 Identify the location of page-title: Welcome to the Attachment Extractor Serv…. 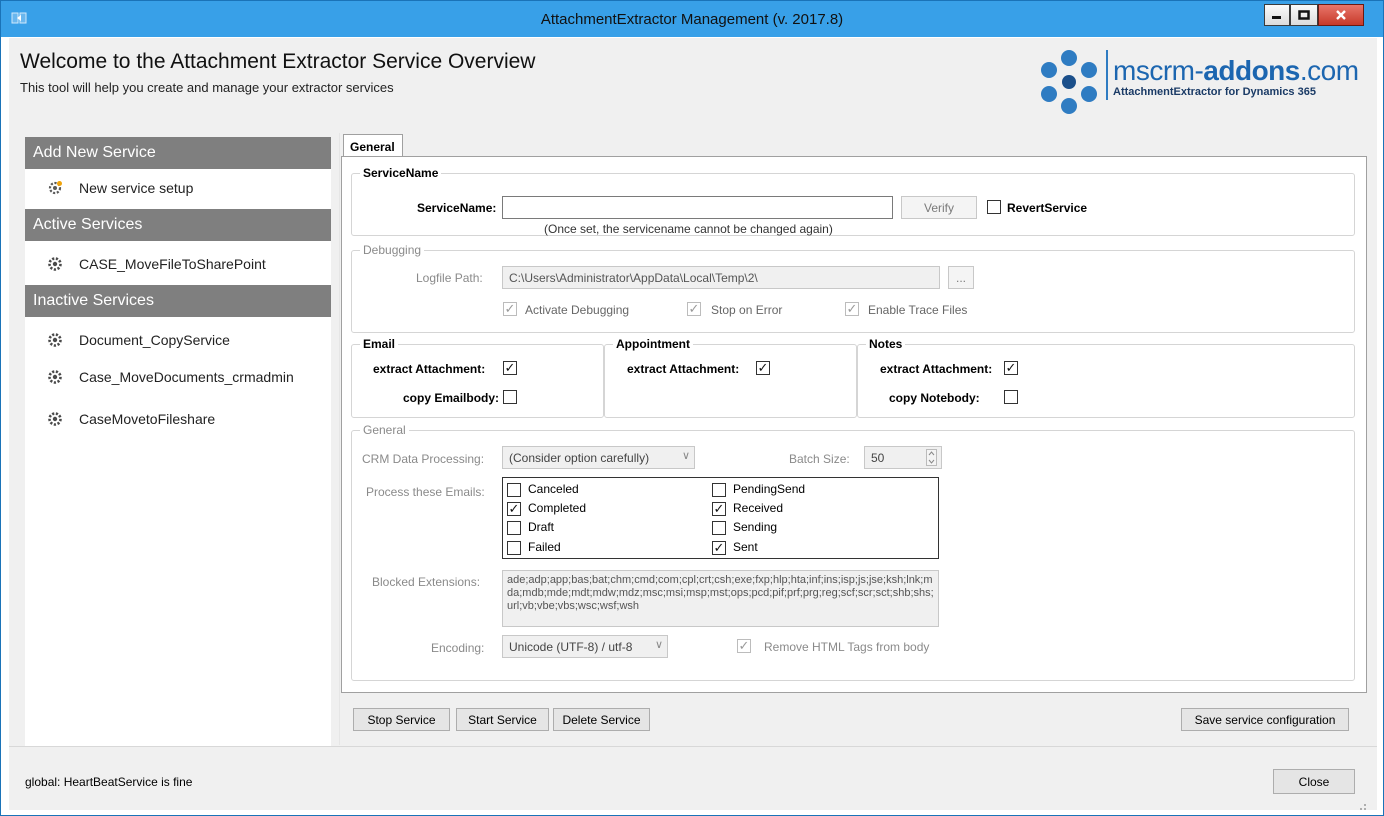
(278, 61).